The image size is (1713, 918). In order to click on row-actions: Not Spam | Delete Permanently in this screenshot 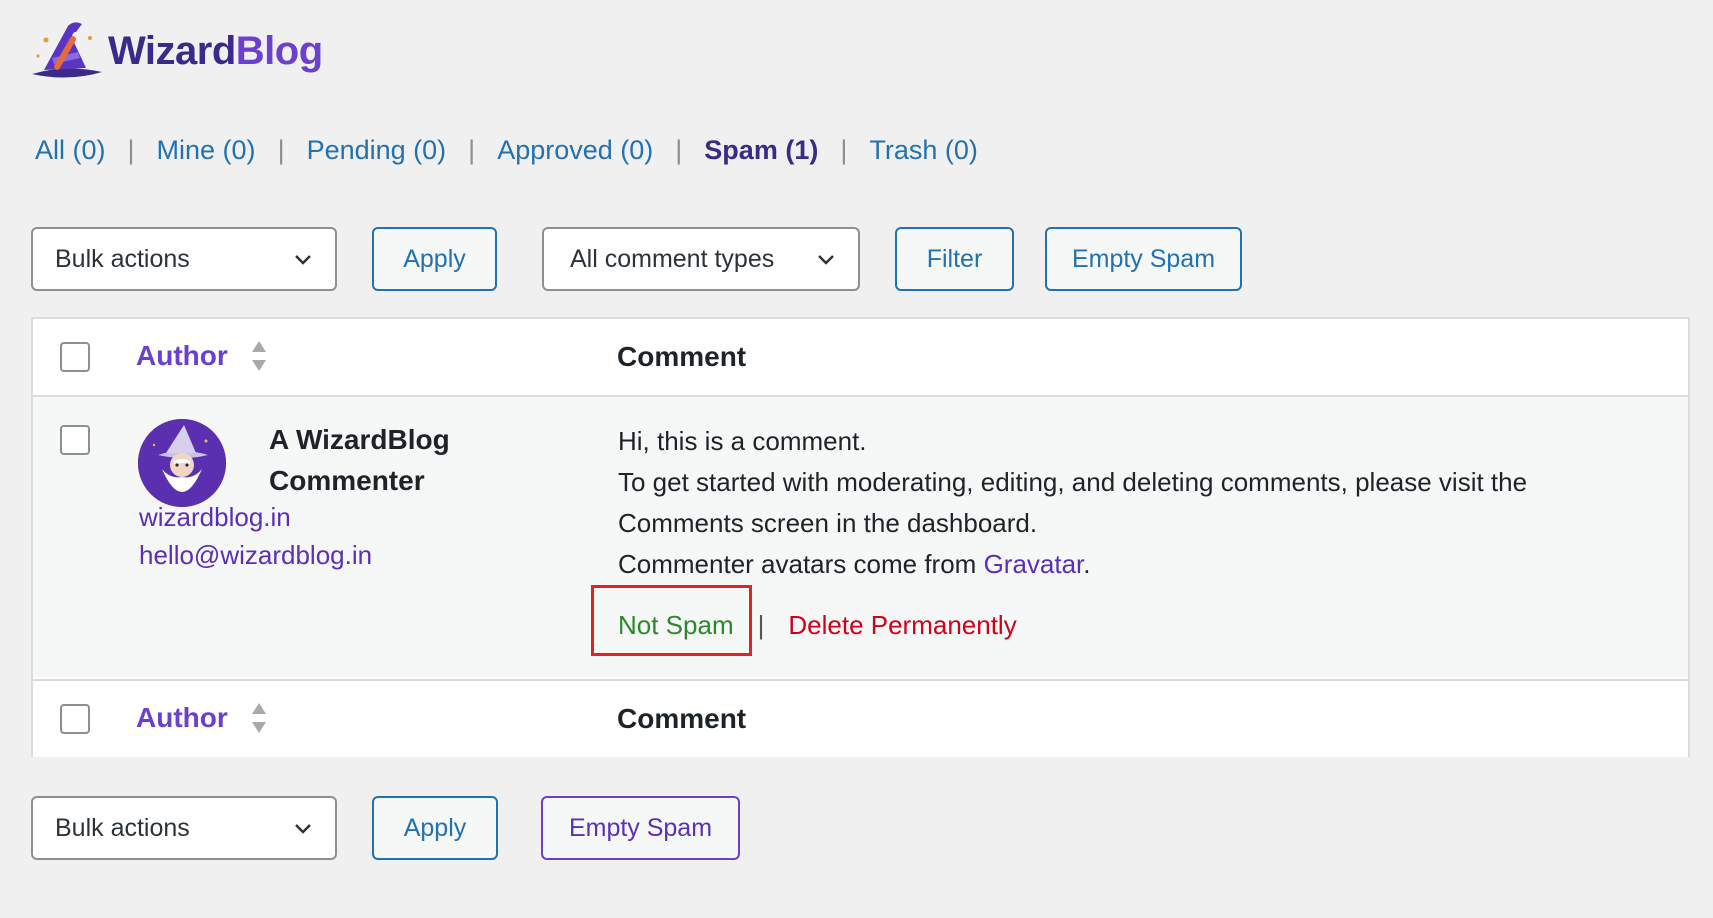, I will do `click(804, 620)`.